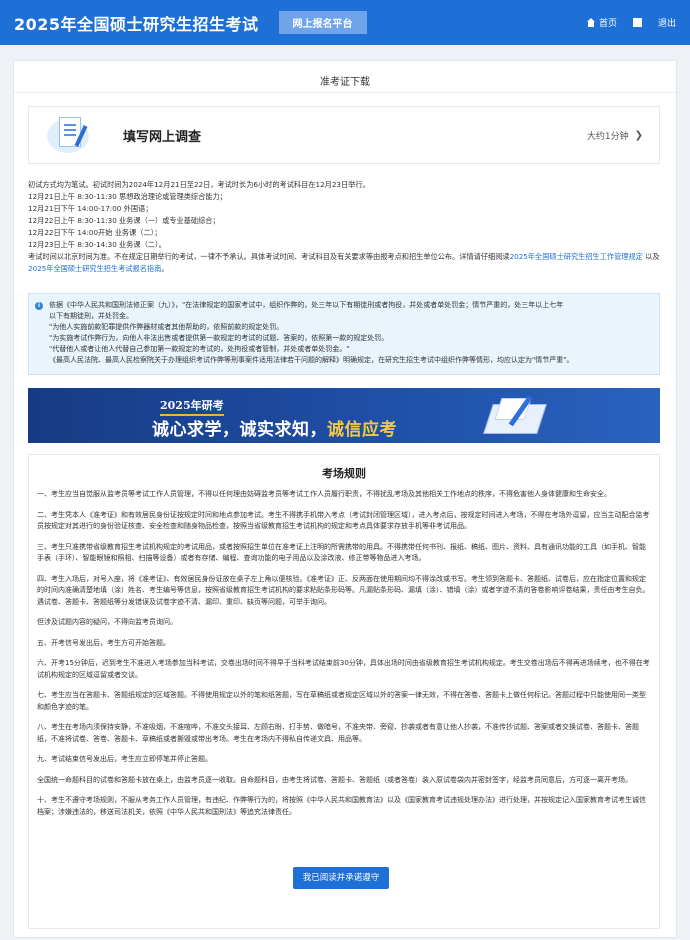 This screenshot has height=940, width=690. I want to click on logout-link-label: 退出, so click(666, 24).